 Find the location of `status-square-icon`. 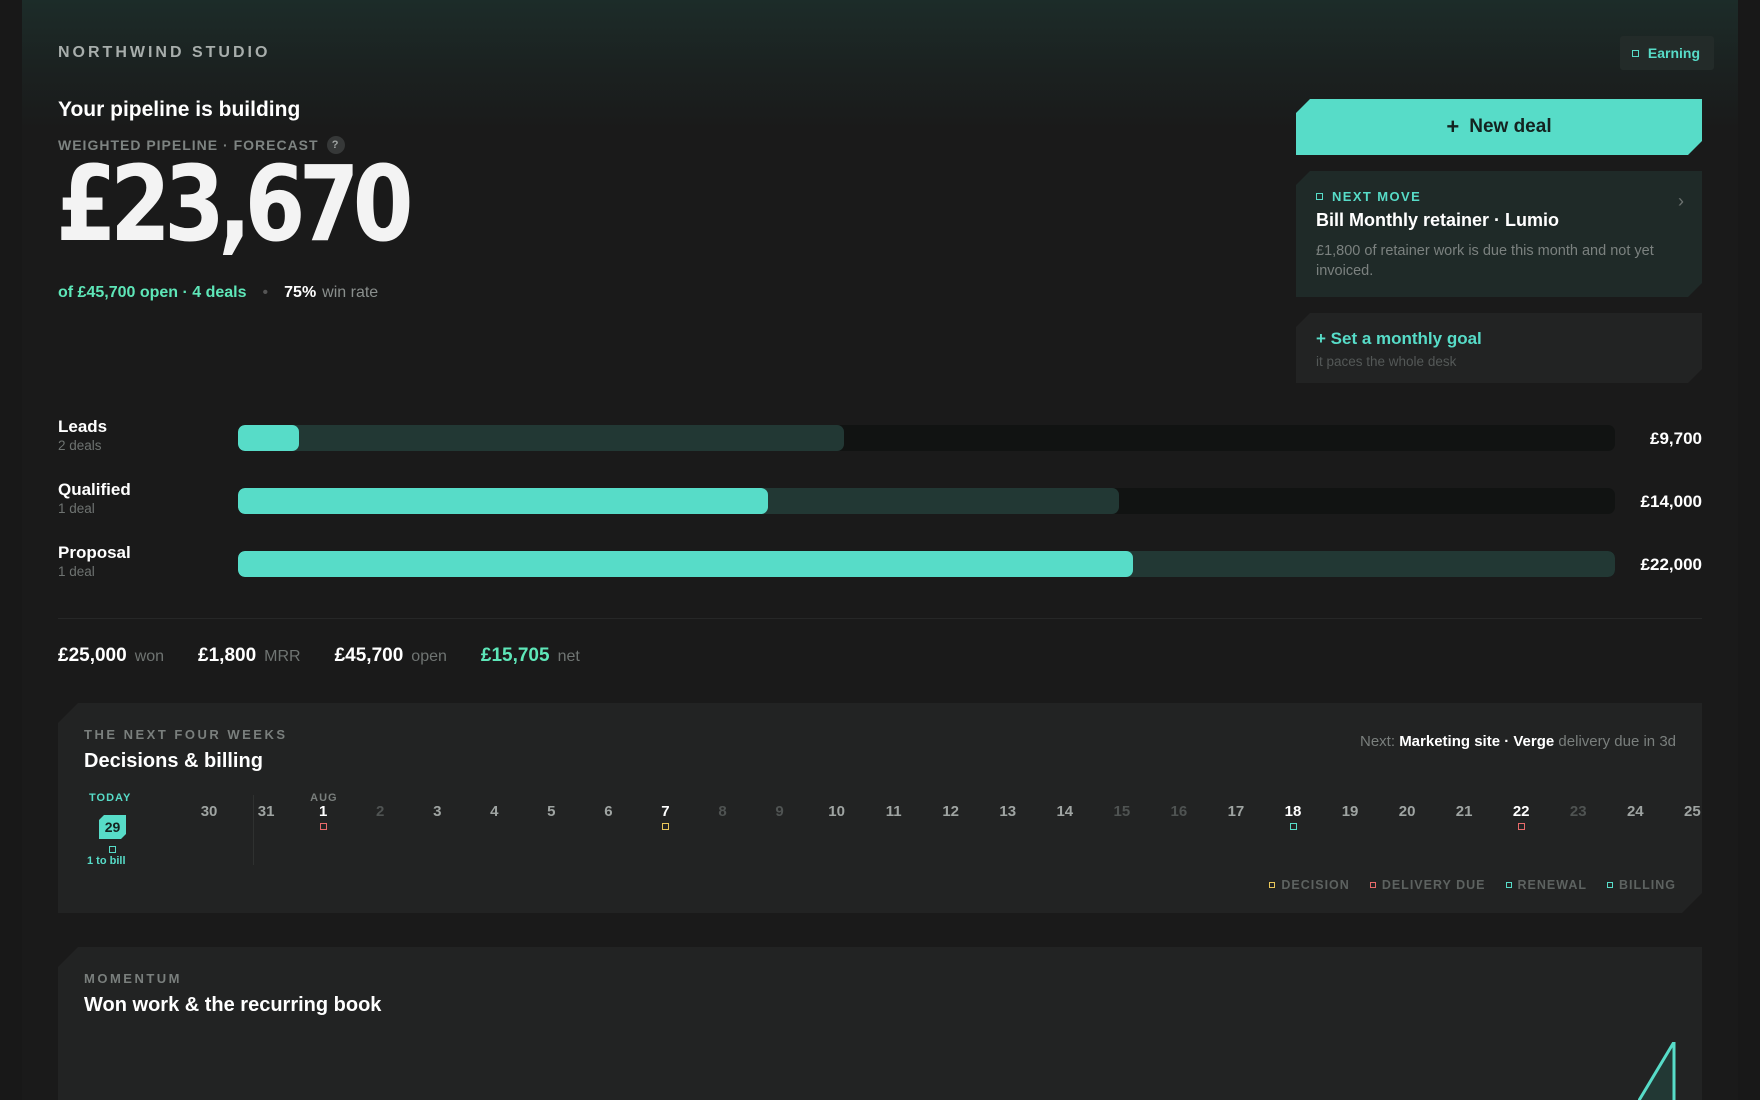

status-square-icon is located at coordinates (1635, 53).